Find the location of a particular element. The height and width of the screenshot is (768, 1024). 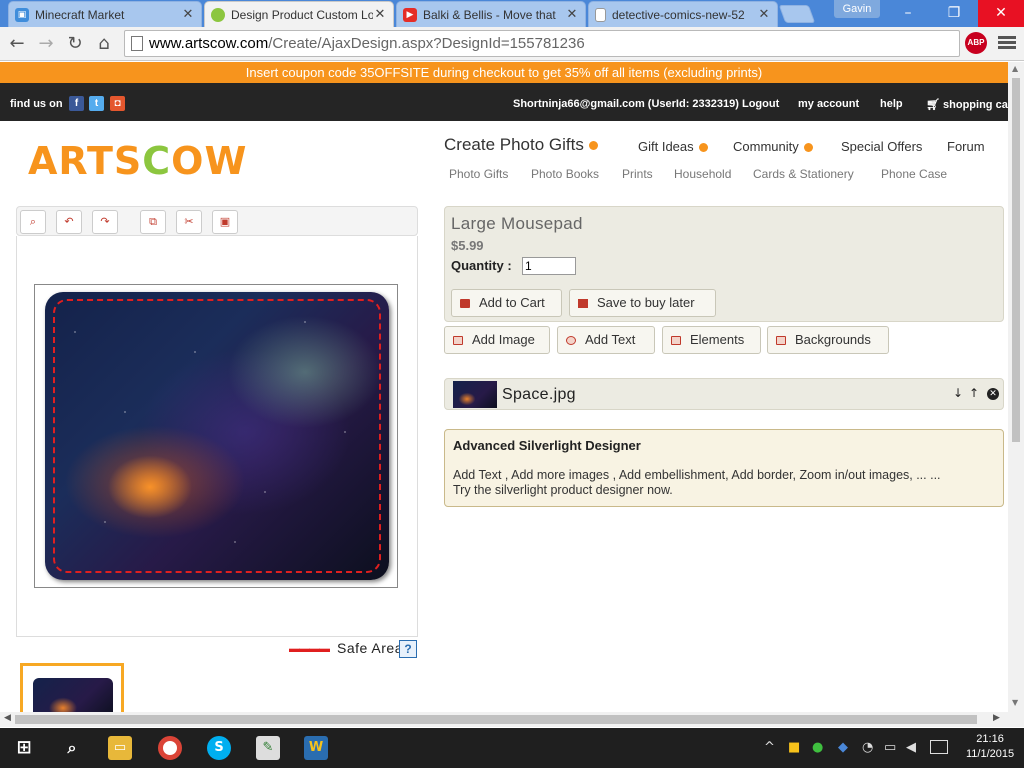

move-down-icon: ↓ is located at coordinates (958, 393).